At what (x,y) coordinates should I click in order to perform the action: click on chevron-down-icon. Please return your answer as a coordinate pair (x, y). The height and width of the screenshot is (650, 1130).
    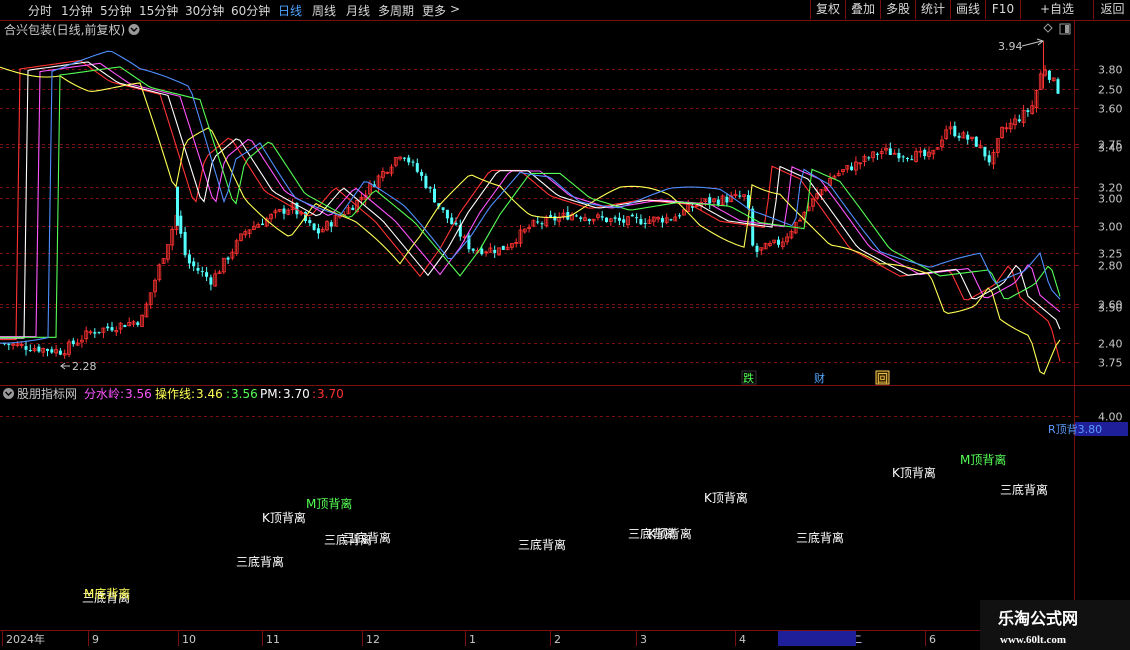
    Looking at the image, I should click on (134, 29).